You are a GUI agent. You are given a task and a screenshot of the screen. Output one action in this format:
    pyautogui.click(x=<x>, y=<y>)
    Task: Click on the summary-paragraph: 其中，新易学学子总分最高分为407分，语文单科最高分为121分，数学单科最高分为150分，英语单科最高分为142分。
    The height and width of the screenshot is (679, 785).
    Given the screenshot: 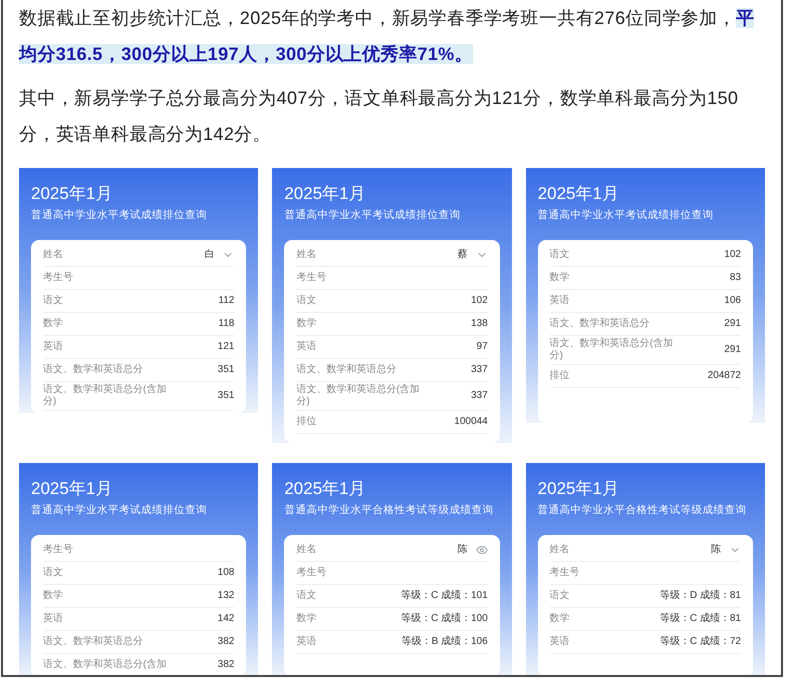 What is the action you would take?
    pyautogui.click(x=379, y=116)
    